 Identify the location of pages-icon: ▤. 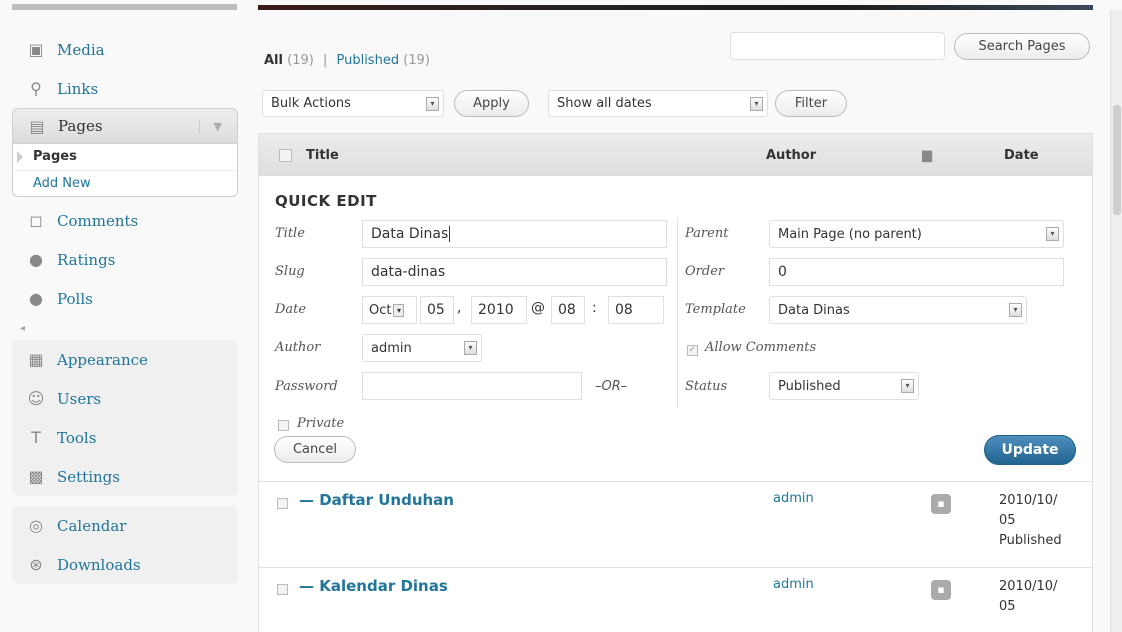
(37, 126).